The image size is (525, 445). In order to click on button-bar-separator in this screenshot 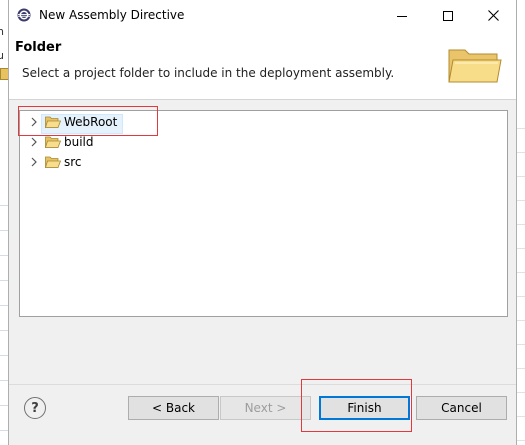, I will do `click(262, 384)`.